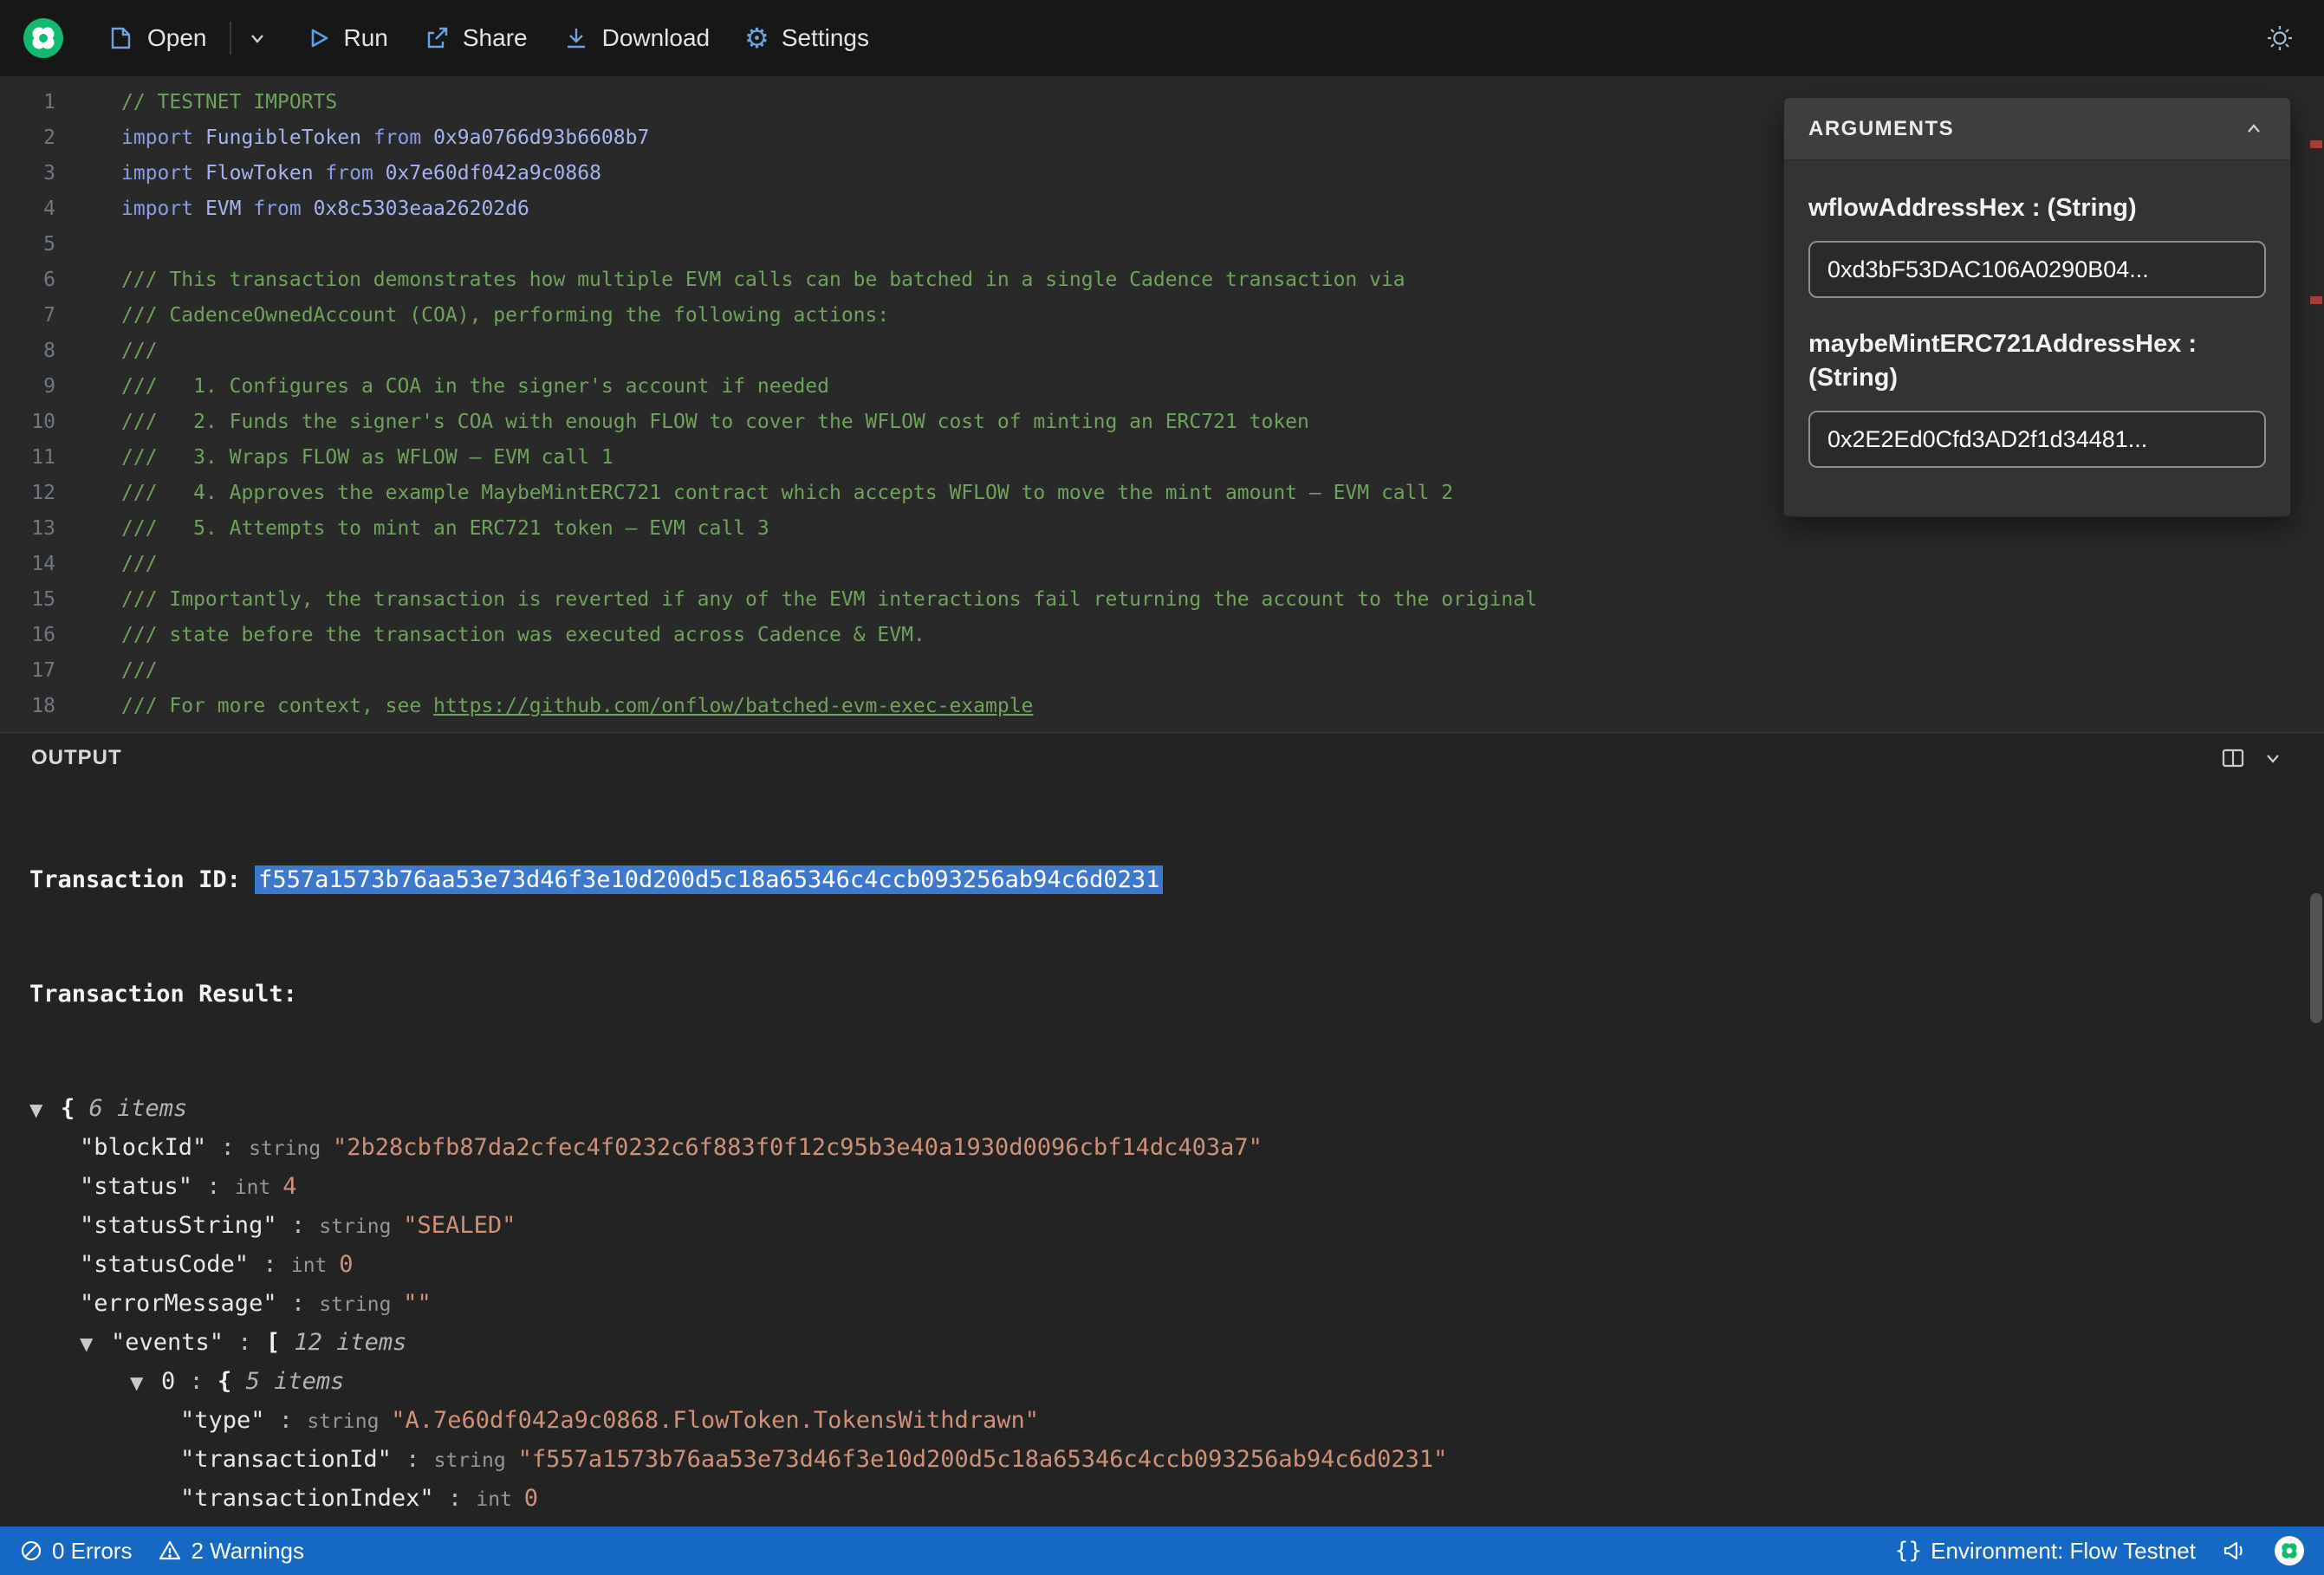 The width and height of the screenshot is (2324, 1575). Describe the element at coordinates (437, 38) in the screenshot. I see `share-icon` at that location.